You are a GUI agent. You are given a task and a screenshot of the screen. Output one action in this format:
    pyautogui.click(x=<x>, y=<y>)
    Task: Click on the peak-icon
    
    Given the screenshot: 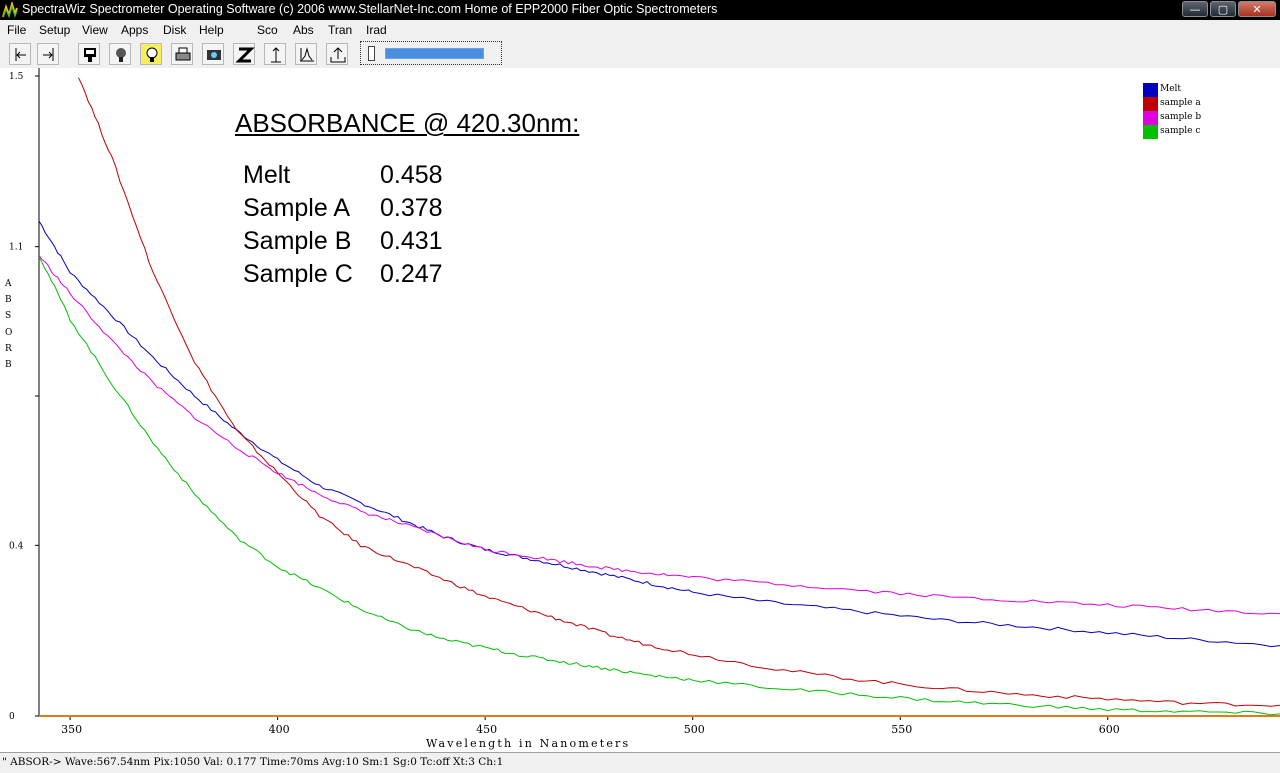 What is the action you would take?
    pyautogui.click(x=307, y=54)
    